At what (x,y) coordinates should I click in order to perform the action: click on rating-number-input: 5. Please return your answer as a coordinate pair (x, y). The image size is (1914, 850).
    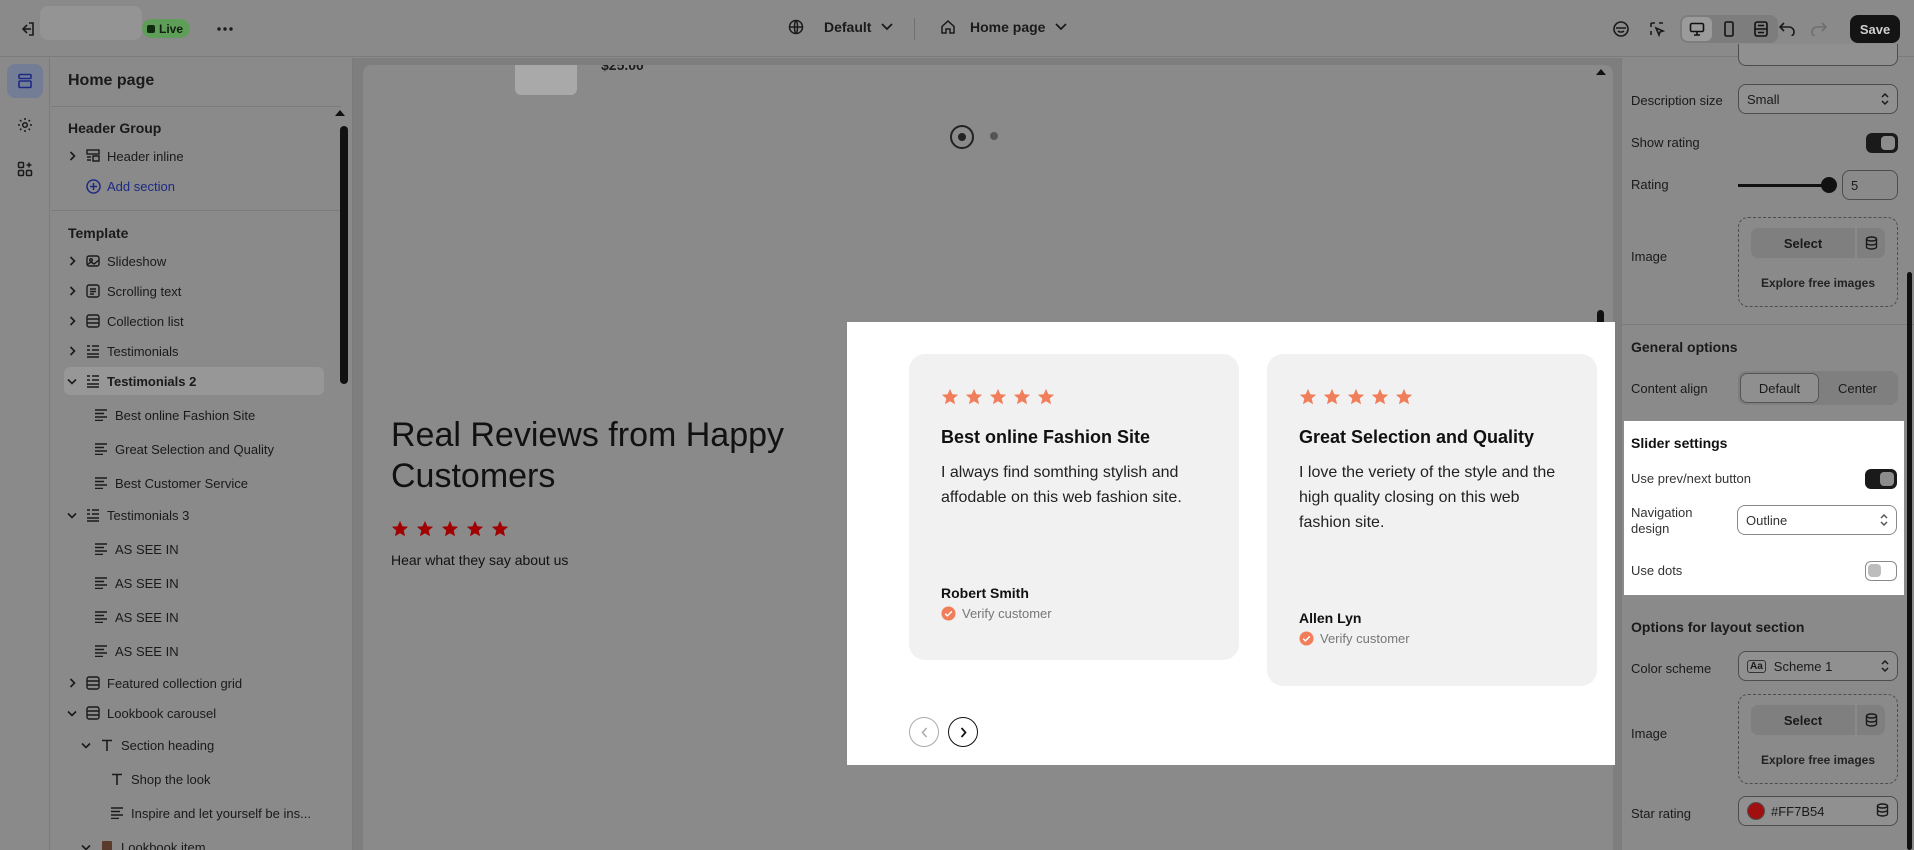
    Looking at the image, I should click on (1870, 185).